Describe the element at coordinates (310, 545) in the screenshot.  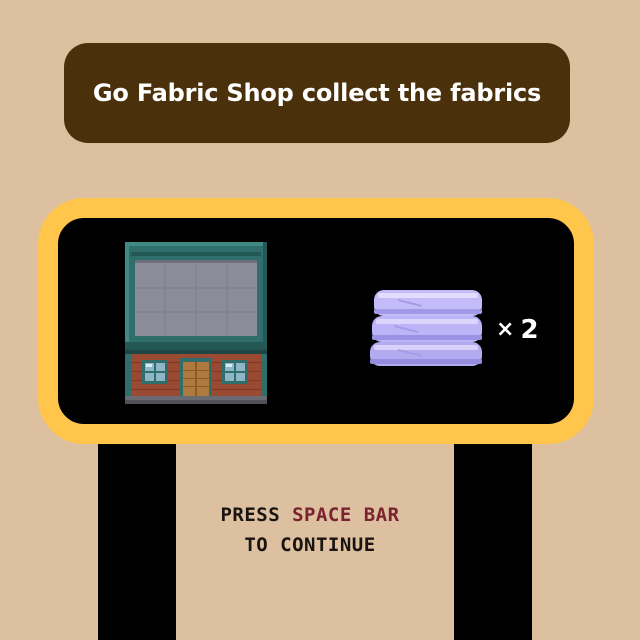
I see `prompt-line-2: TO CONTINUE` at that location.